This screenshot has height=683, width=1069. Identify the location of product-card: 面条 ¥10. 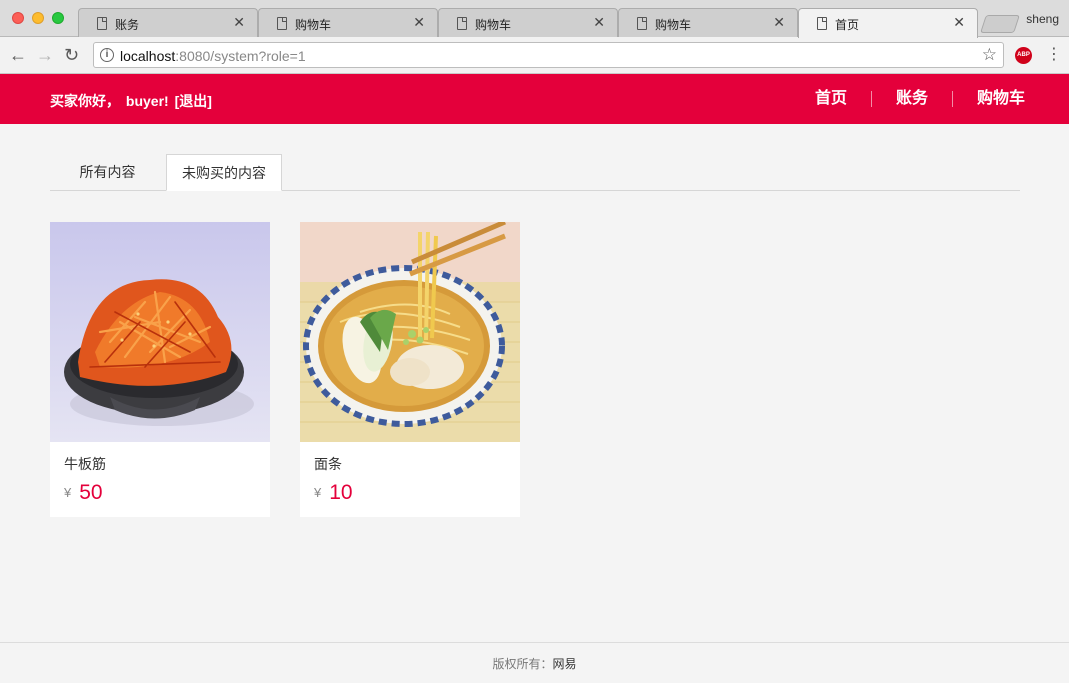
(410, 369).